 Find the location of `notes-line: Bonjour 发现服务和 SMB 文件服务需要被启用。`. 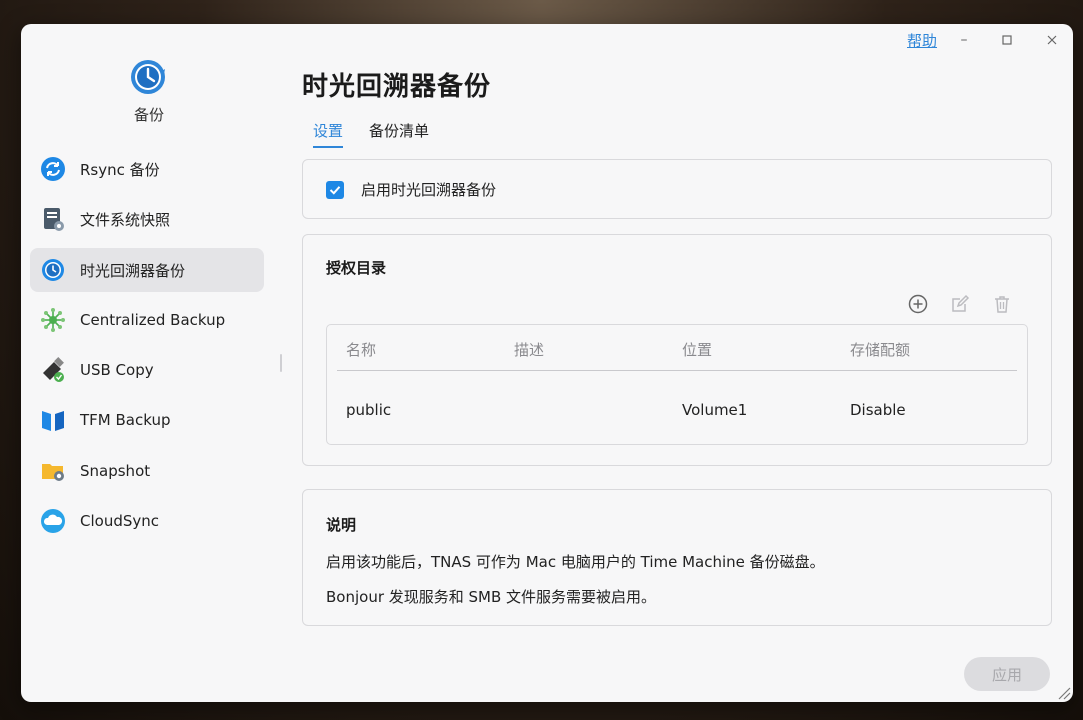

notes-line: Bonjour 发现服务和 SMB 文件服务需要被启用。 is located at coordinates (491, 597).